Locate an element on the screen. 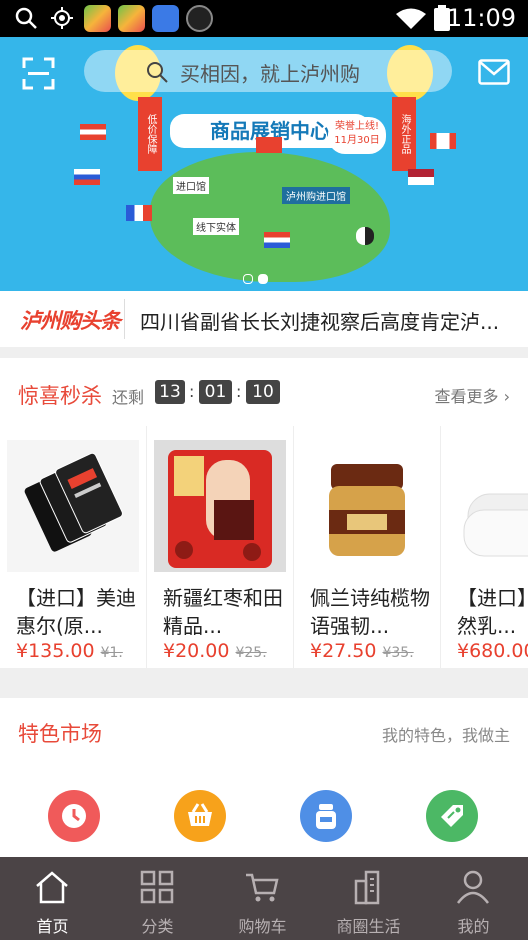 The image size is (528, 940). ribbon-left: 低价保障 is located at coordinates (150, 134).